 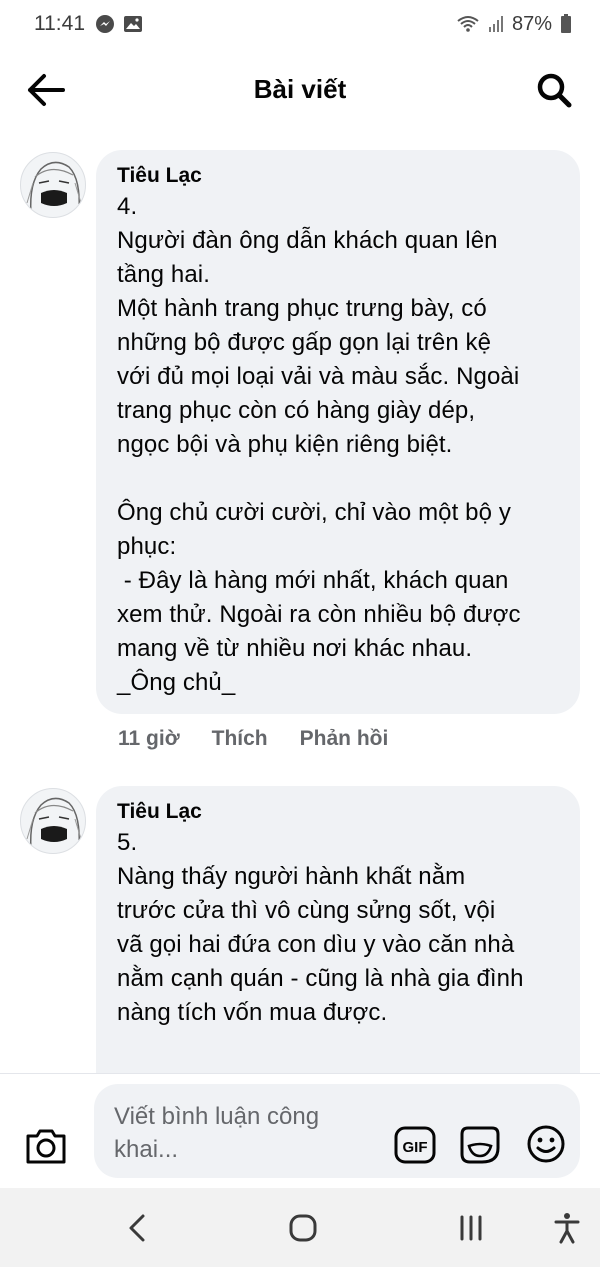 I want to click on app-header: Bài viết, so click(x=300, y=89).